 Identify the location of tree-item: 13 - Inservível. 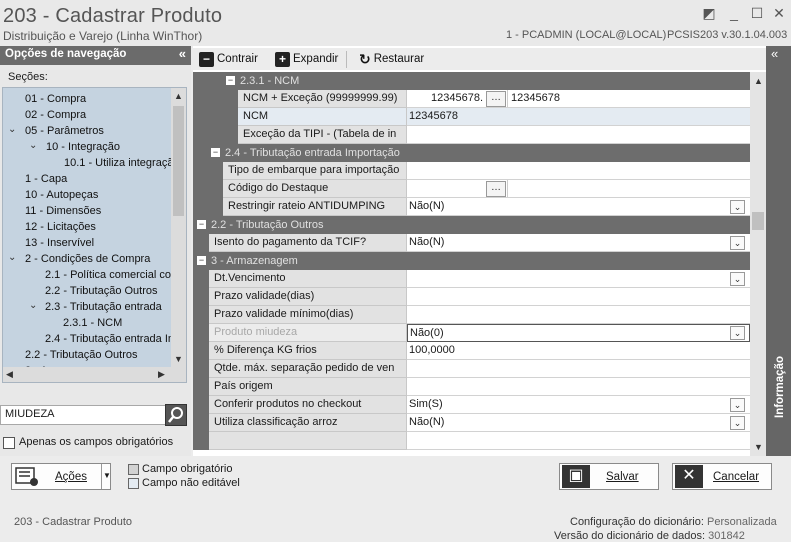
(59, 243).